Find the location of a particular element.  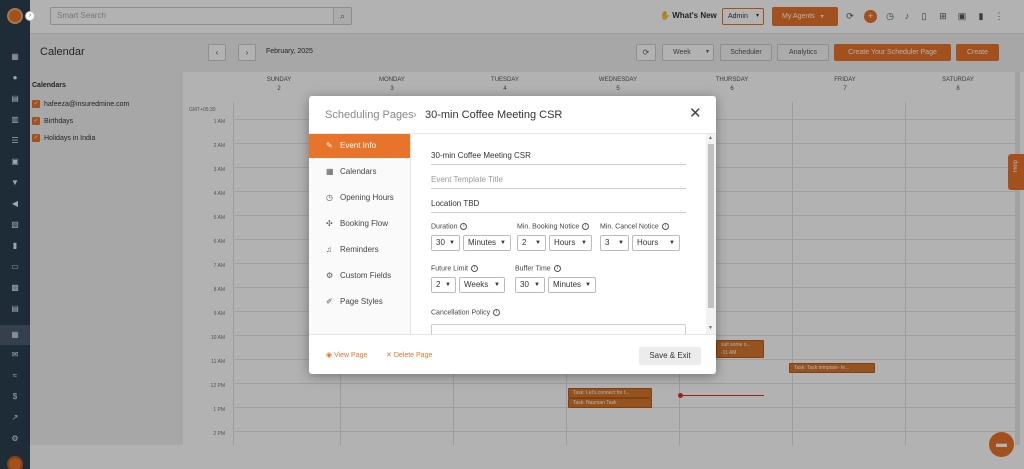

buffer-time-label: Buffer Time i is located at coordinates (538, 268).